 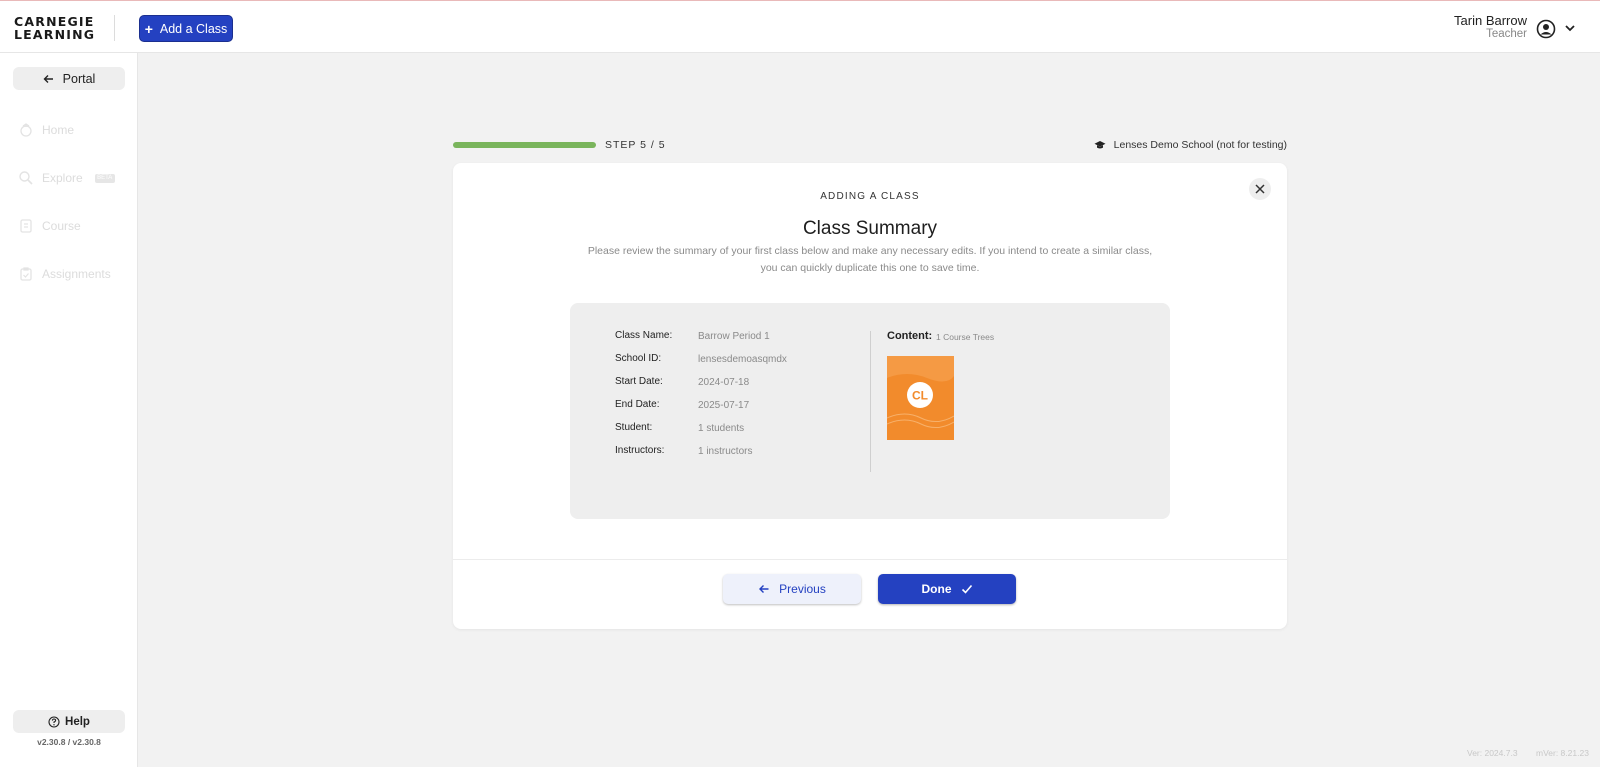 I want to click on user-role: Teacher, so click(x=1506, y=34).